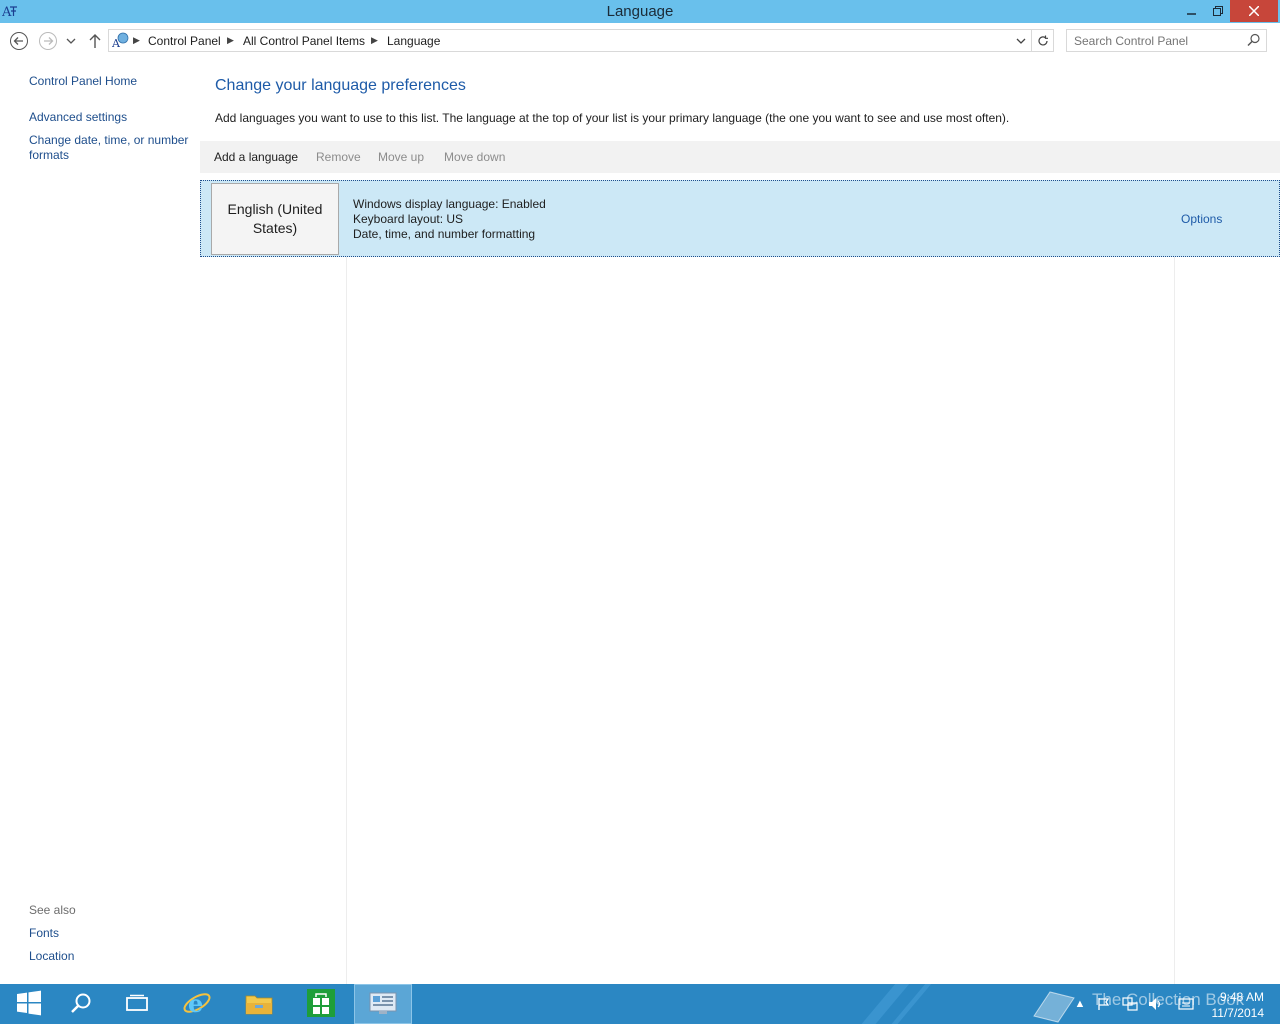 This screenshot has height=1024, width=1280. Describe the element at coordinates (1080, 1004) in the screenshot. I see `show-hidden-icons-icon: ▲` at that location.